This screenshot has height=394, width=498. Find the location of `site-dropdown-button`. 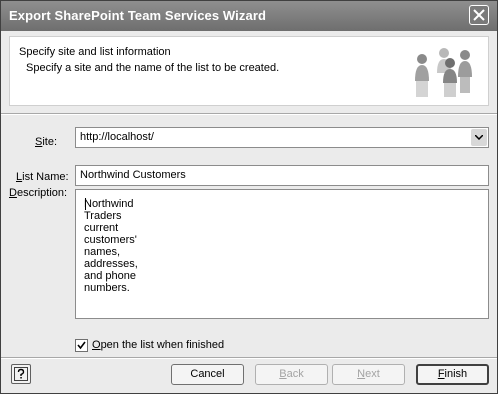

site-dropdown-button is located at coordinates (479, 137).